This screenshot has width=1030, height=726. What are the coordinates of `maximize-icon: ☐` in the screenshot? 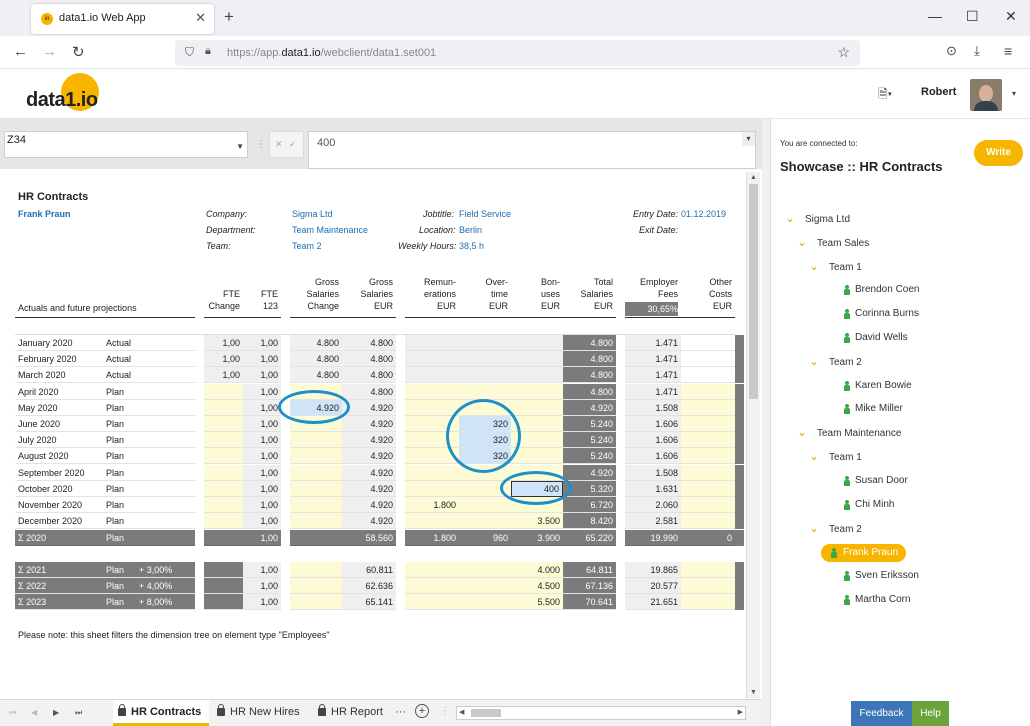 It's located at (972, 16).